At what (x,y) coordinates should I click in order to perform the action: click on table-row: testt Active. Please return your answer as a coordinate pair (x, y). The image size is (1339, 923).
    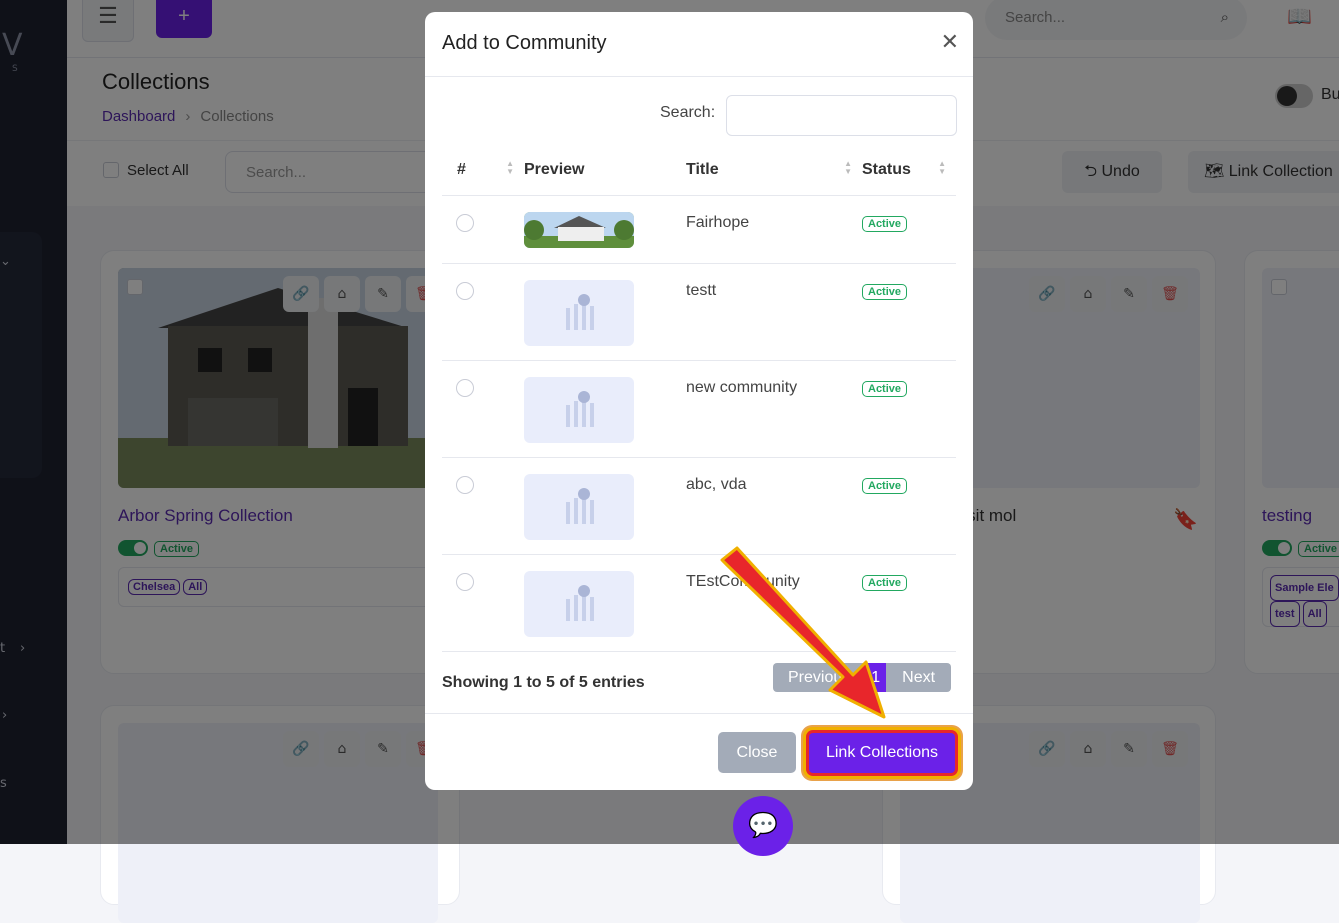
    Looking at the image, I should click on (699, 312).